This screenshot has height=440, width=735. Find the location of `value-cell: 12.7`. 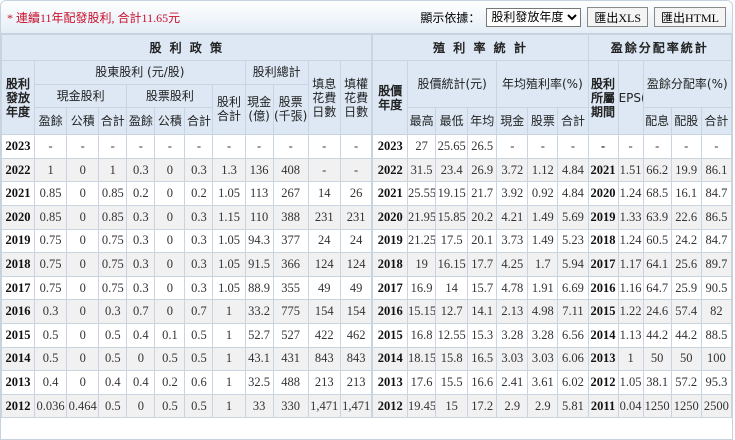

value-cell: 12.7 is located at coordinates (452, 311).